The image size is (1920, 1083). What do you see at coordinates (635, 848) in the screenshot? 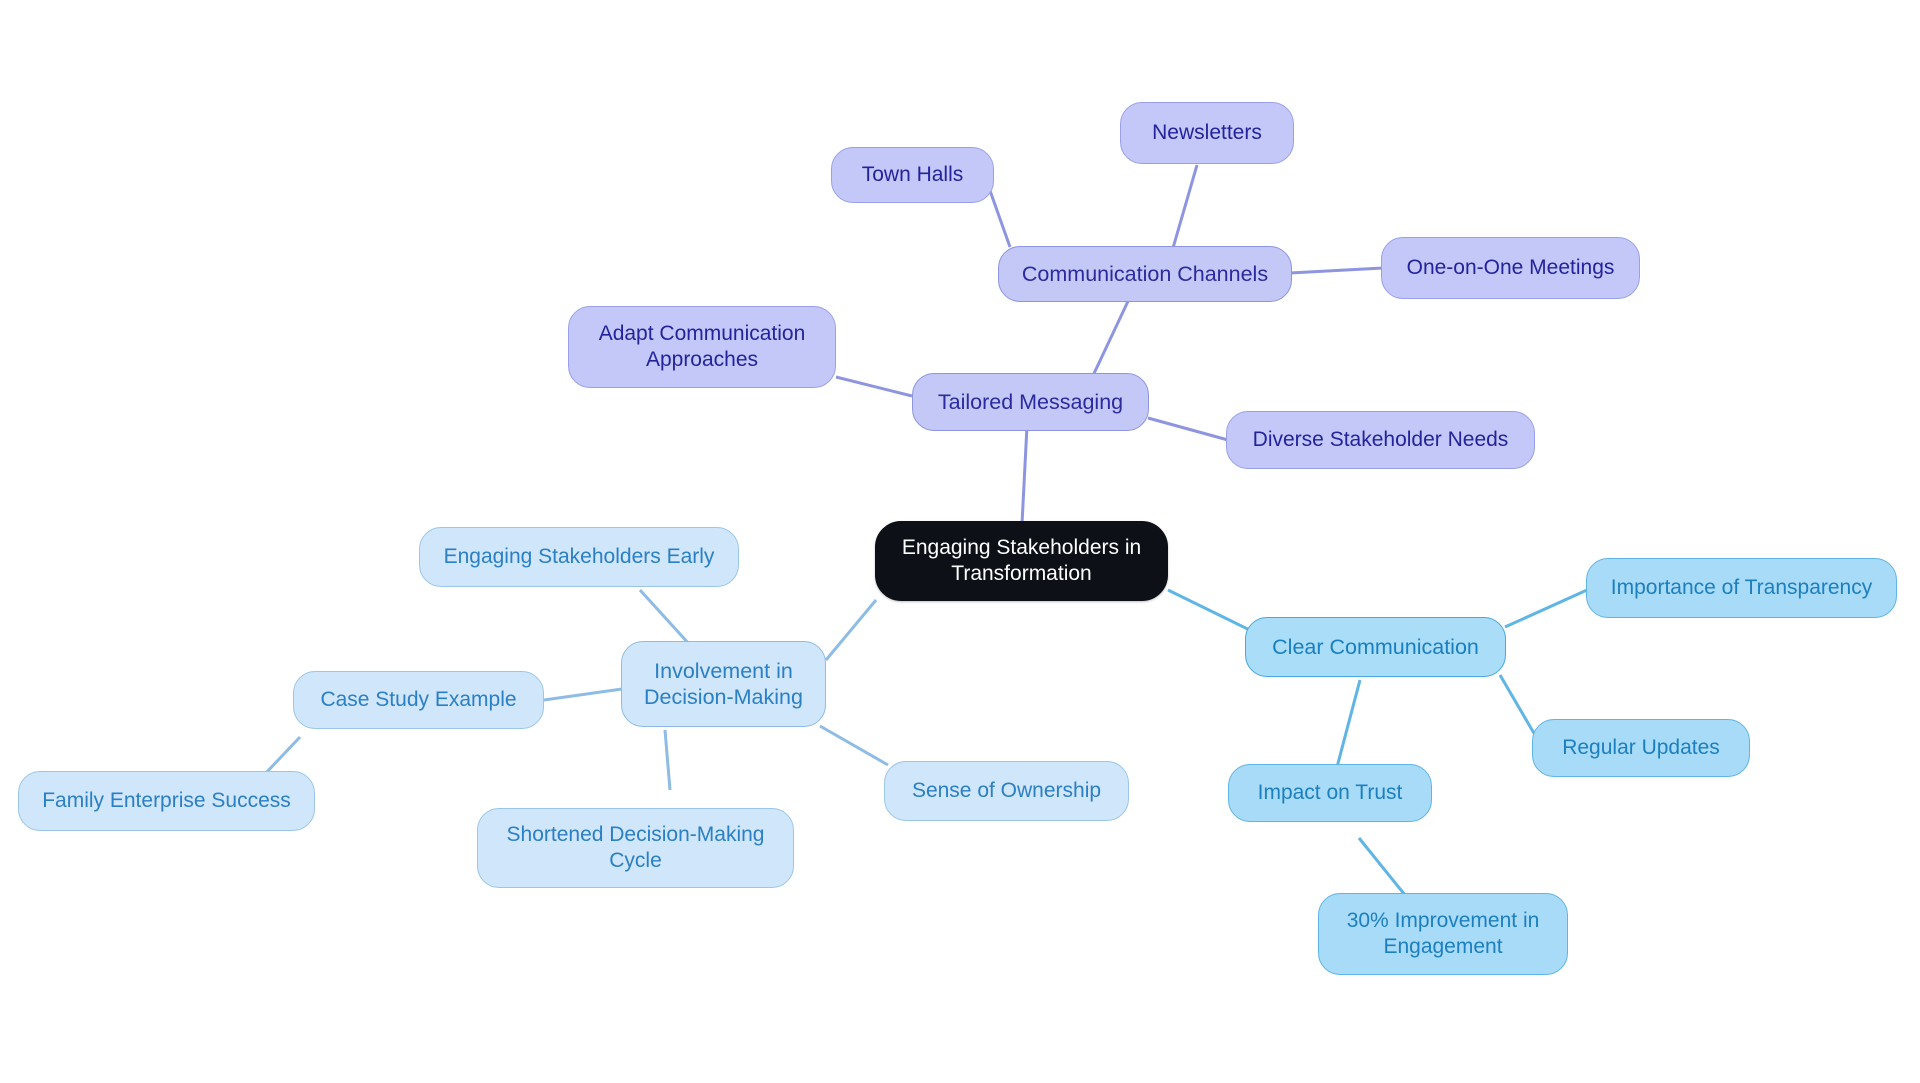
I see `node-shortened-decision-making-cycle: Shortened Decision-Making Cycle` at bounding box center [635, 848].